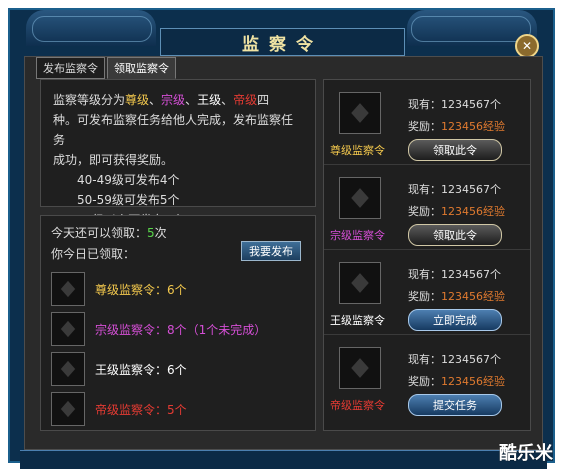  Describe the element at coordinates (141, 409) in the screenshot. I see `claimed-item: 帝级监察令：5个` at that location.